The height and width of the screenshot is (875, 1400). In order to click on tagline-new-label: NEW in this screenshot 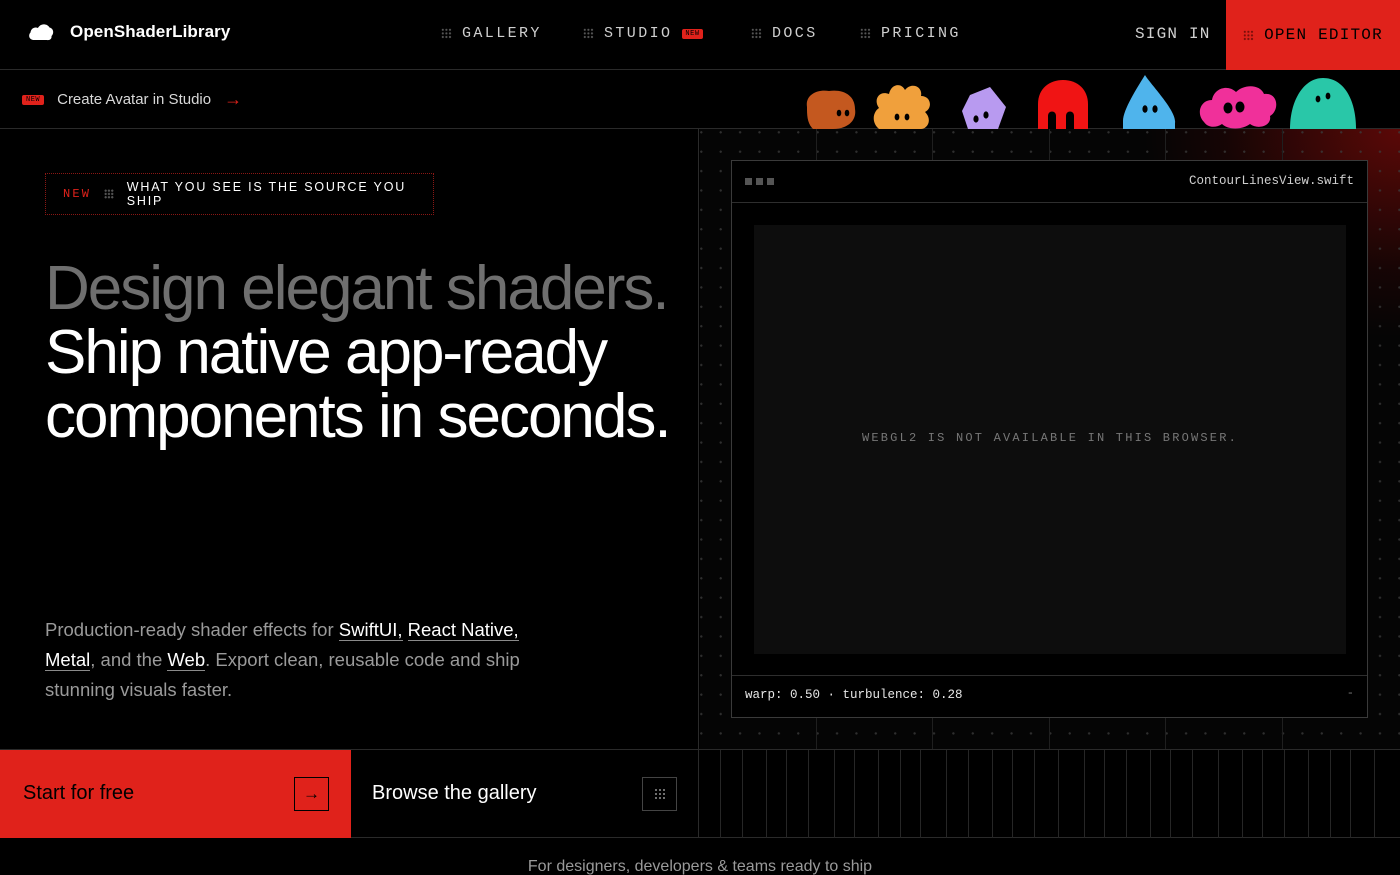, I will do `click(77, 194)`.